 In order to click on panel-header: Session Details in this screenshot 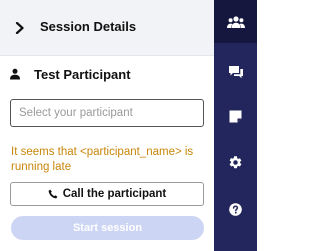, I will do `click(107, 28)`.